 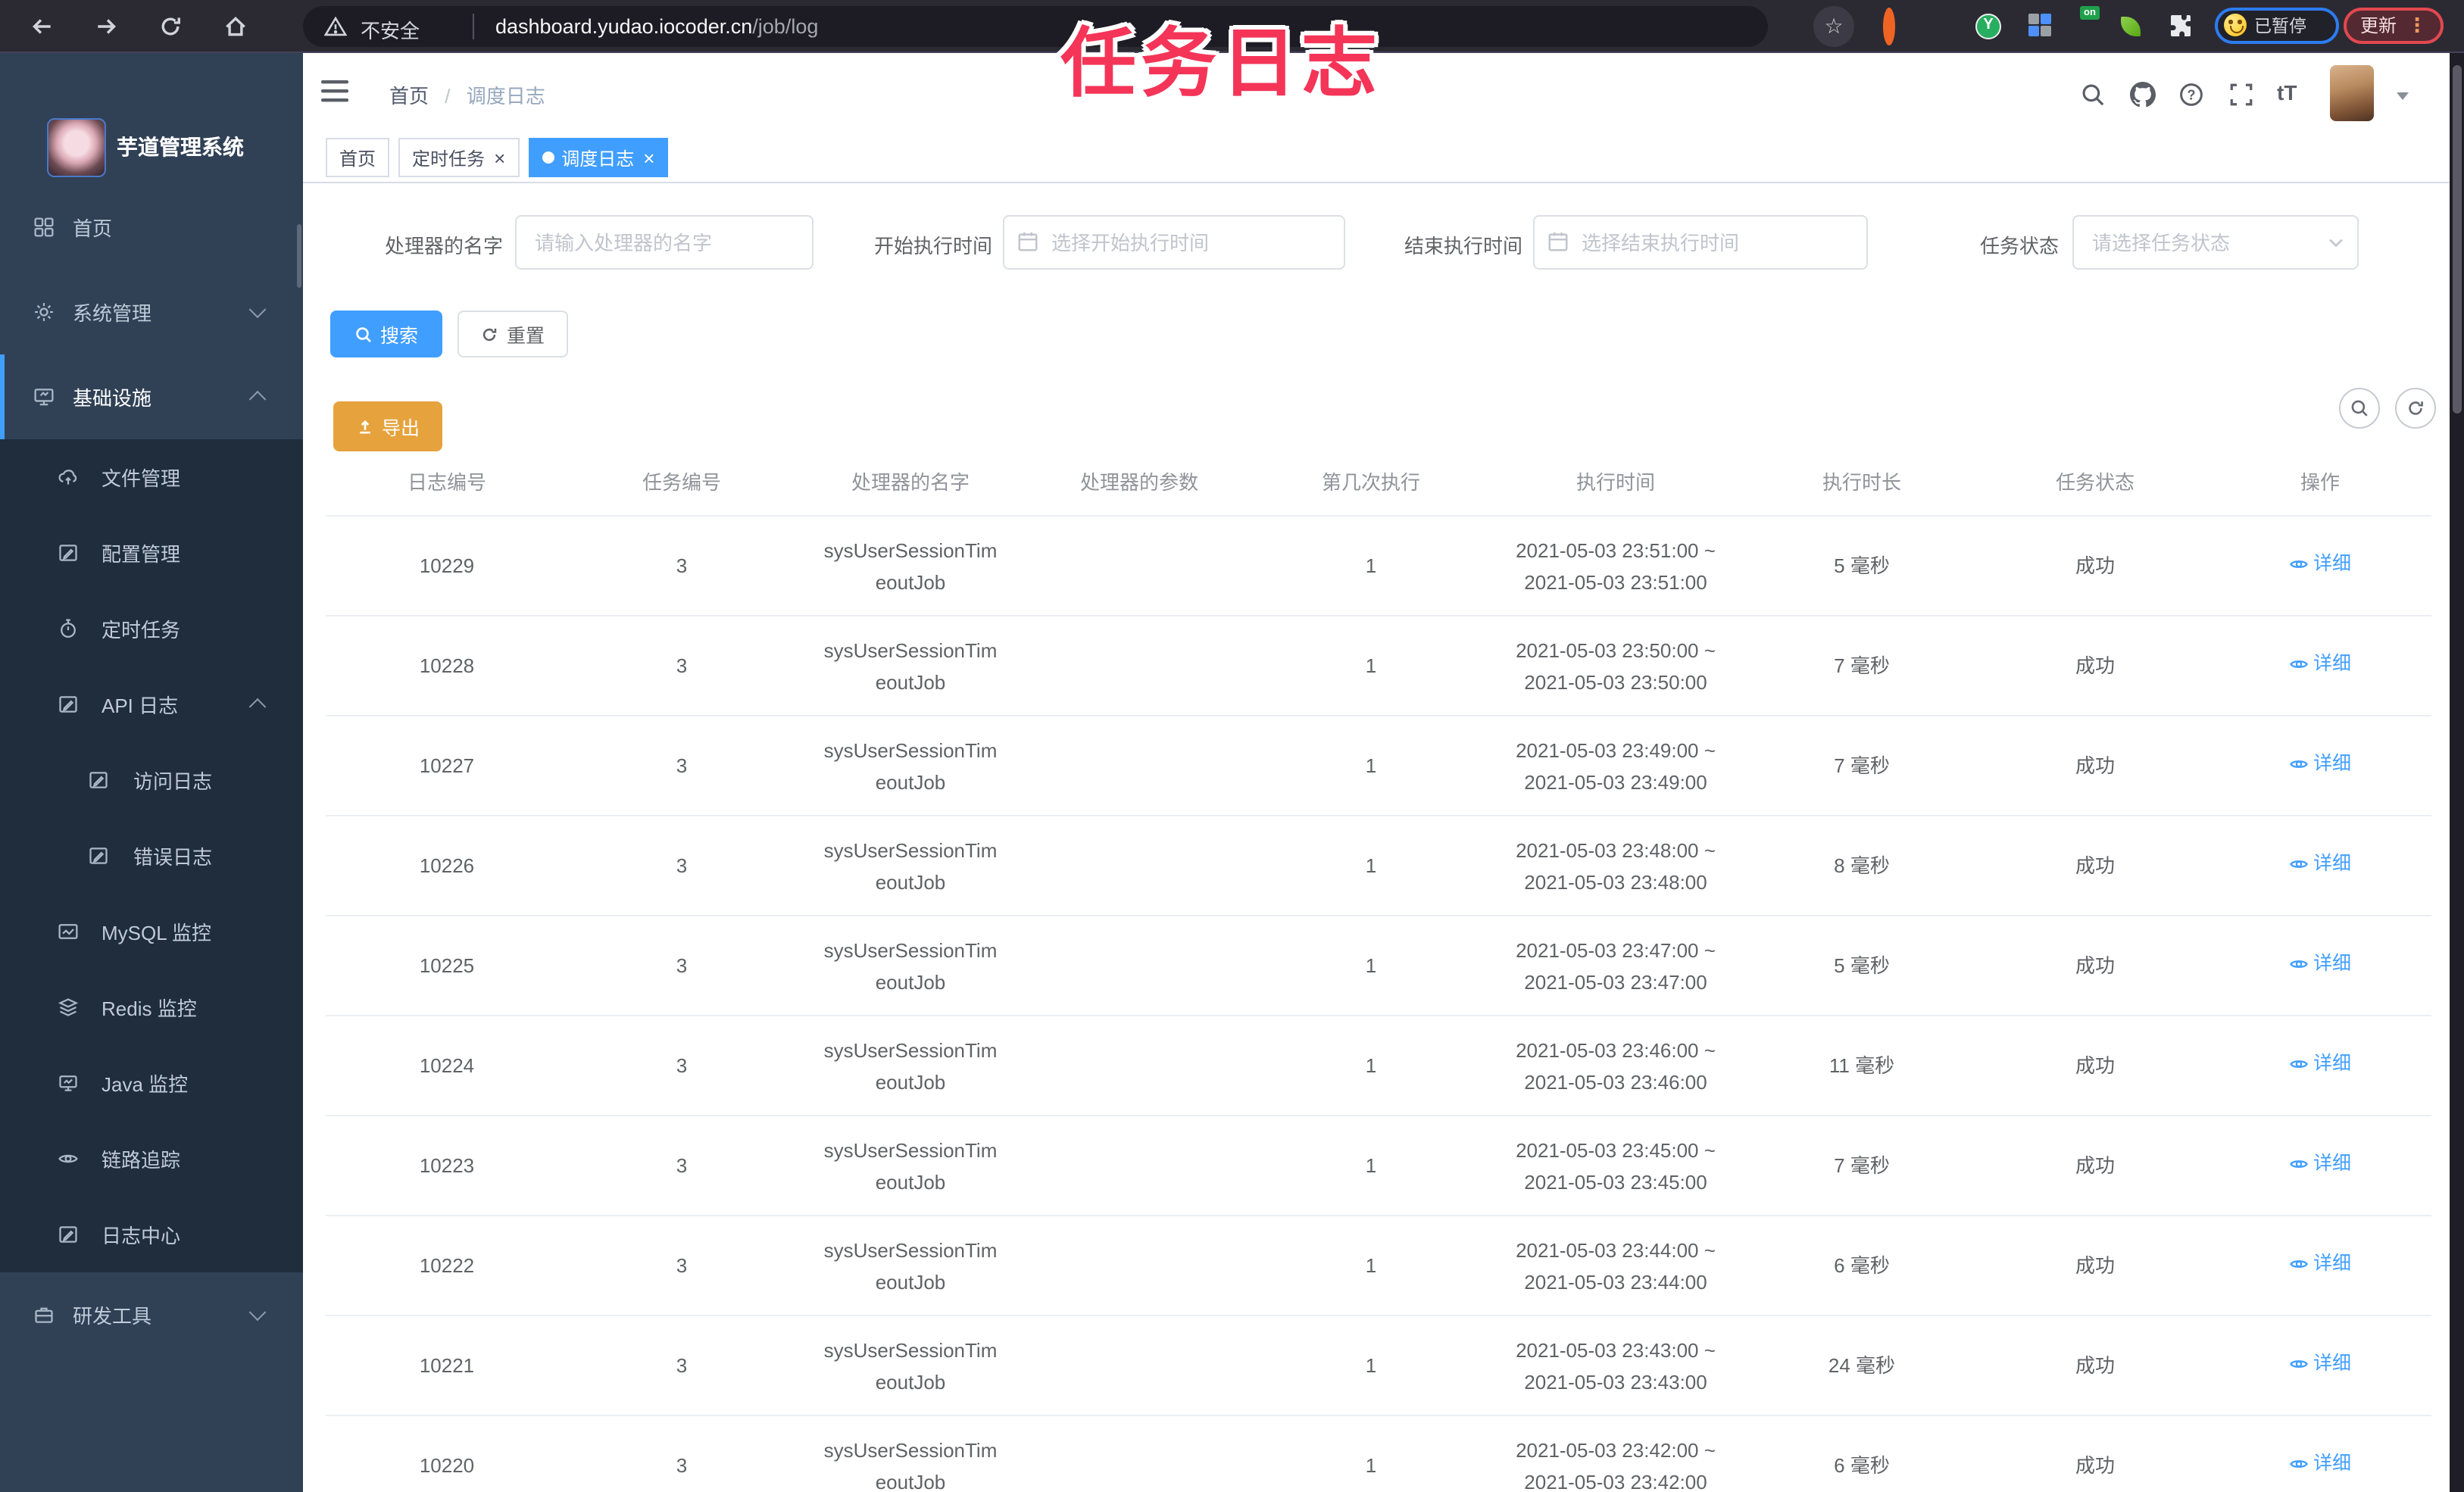 I want to click on status-select, so click(x=2215, y=242).